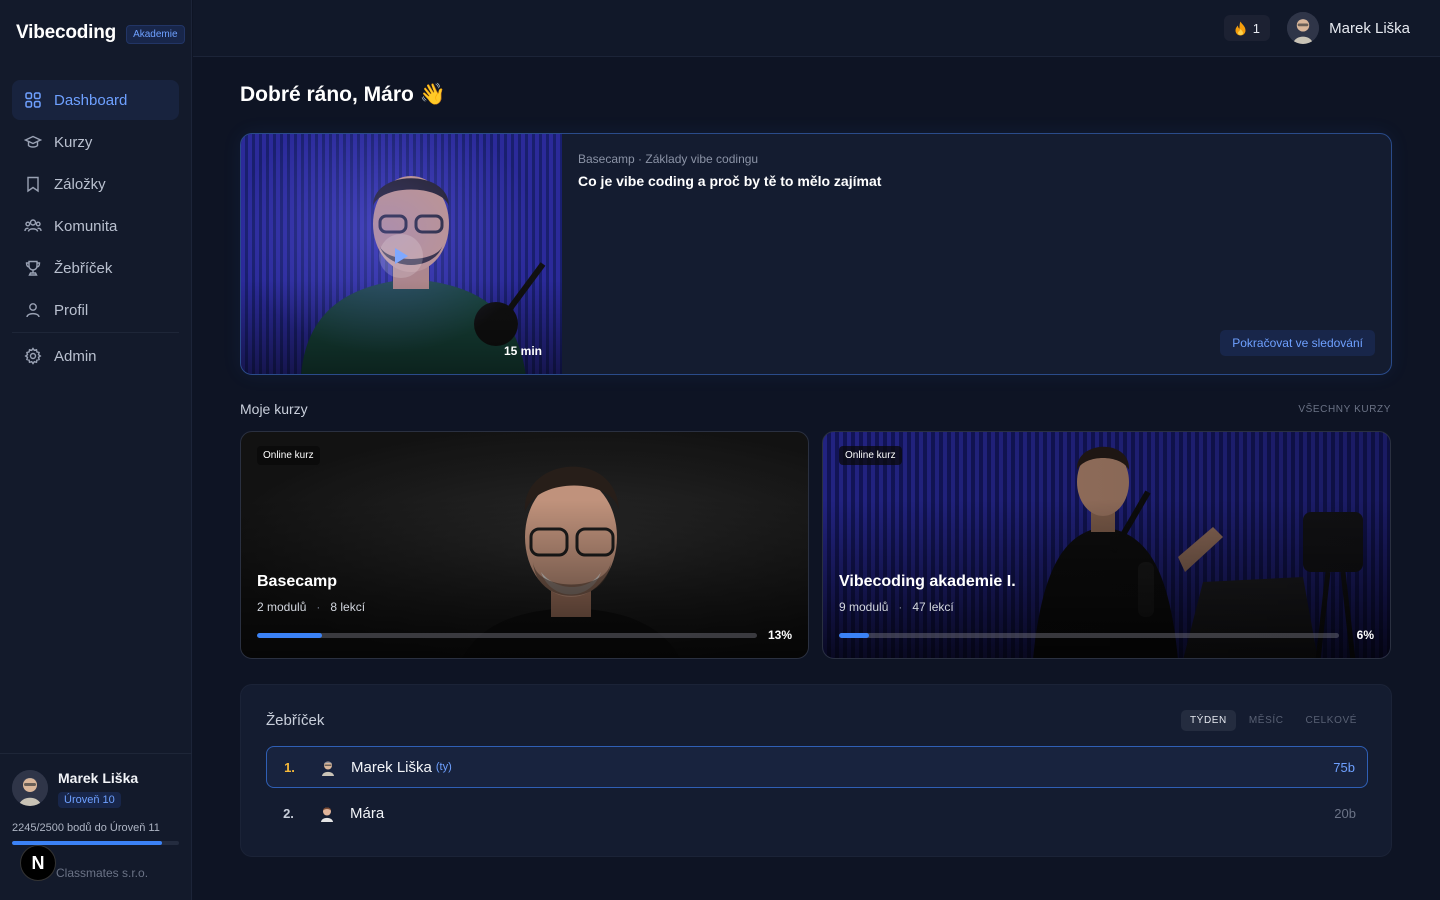  What do you see at coordinates (38, 863) in the screenshot?
I see `dev-tools-bubble: N` at bounding box center [38, 863].